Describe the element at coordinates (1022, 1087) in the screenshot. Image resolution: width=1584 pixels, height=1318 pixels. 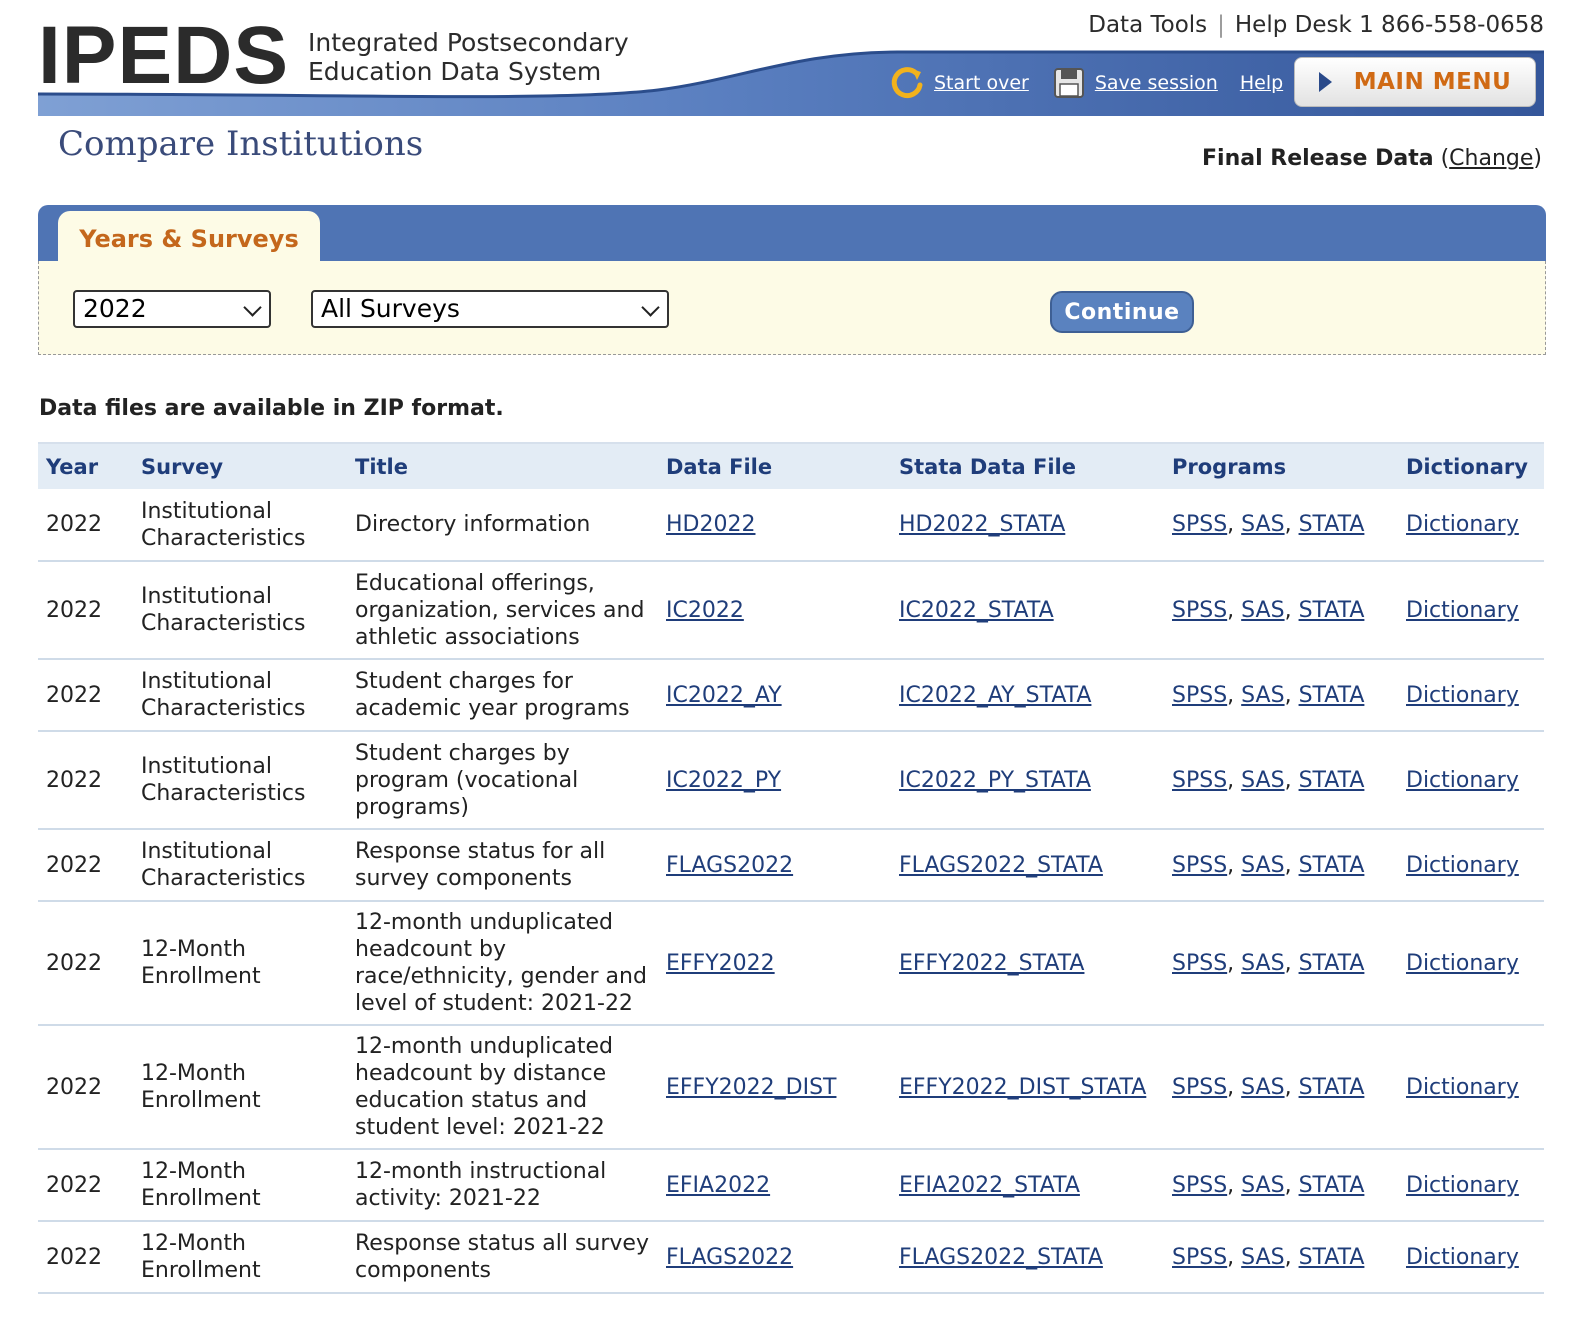
I see `stata-data-file-link: EFFY2022_DIST_STATA` at that location.